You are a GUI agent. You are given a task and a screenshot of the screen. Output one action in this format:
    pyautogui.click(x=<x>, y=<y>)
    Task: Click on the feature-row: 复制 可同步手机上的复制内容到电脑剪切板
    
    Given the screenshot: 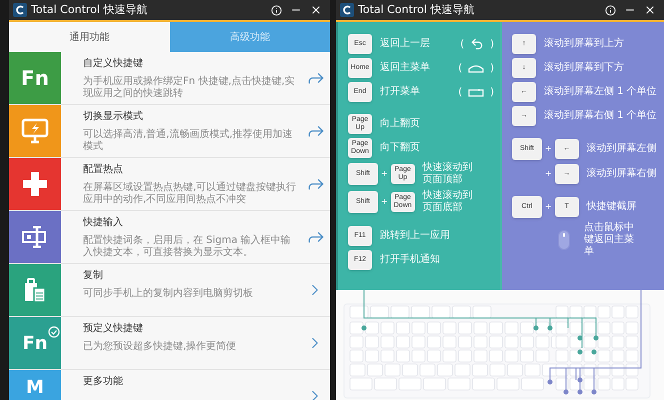 What is the action you would take?
    pyautogui.click(x=169, y=290)
    